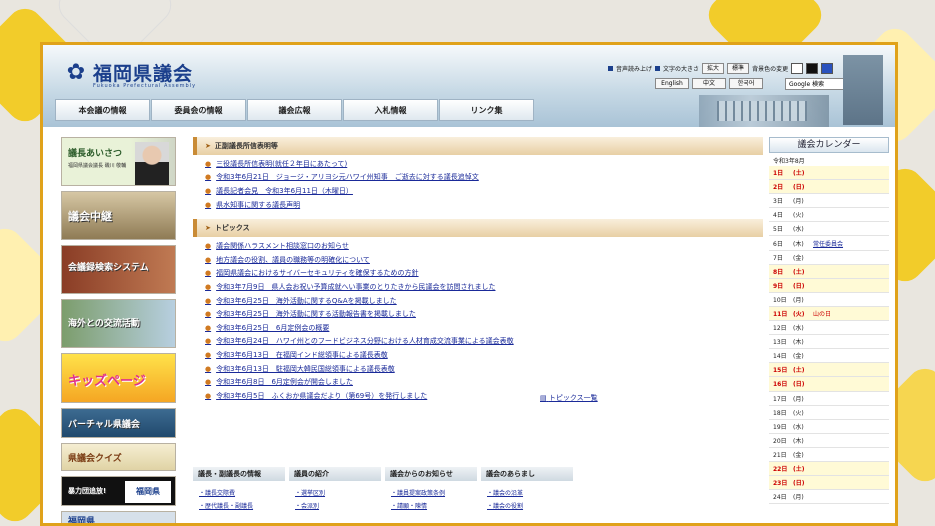 The width and height of the screenshot is (935, 526). What do you see at coordinates (478, 328) in the screenshot?
I see `list-item: ● 令和3年6月25日 6月定例会の概要` at bounding box center [478, 328].